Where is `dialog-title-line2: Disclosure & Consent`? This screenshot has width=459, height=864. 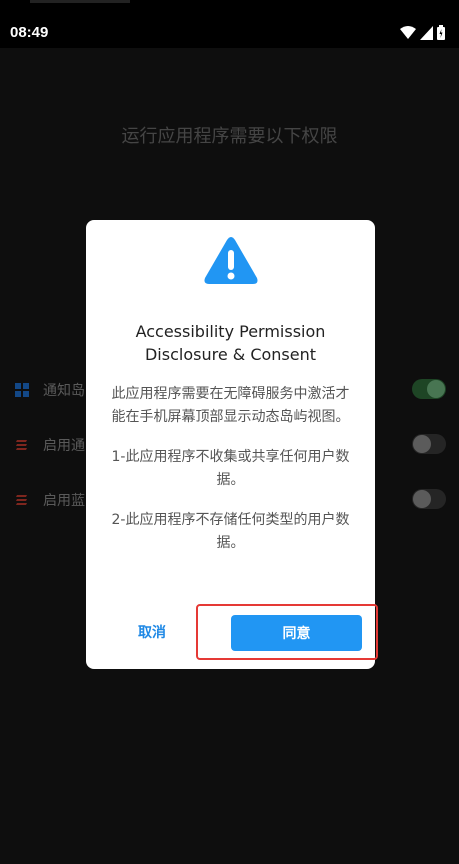 dialog-title-line2: Disclosure & Consent is located at coordinates (230, 354).